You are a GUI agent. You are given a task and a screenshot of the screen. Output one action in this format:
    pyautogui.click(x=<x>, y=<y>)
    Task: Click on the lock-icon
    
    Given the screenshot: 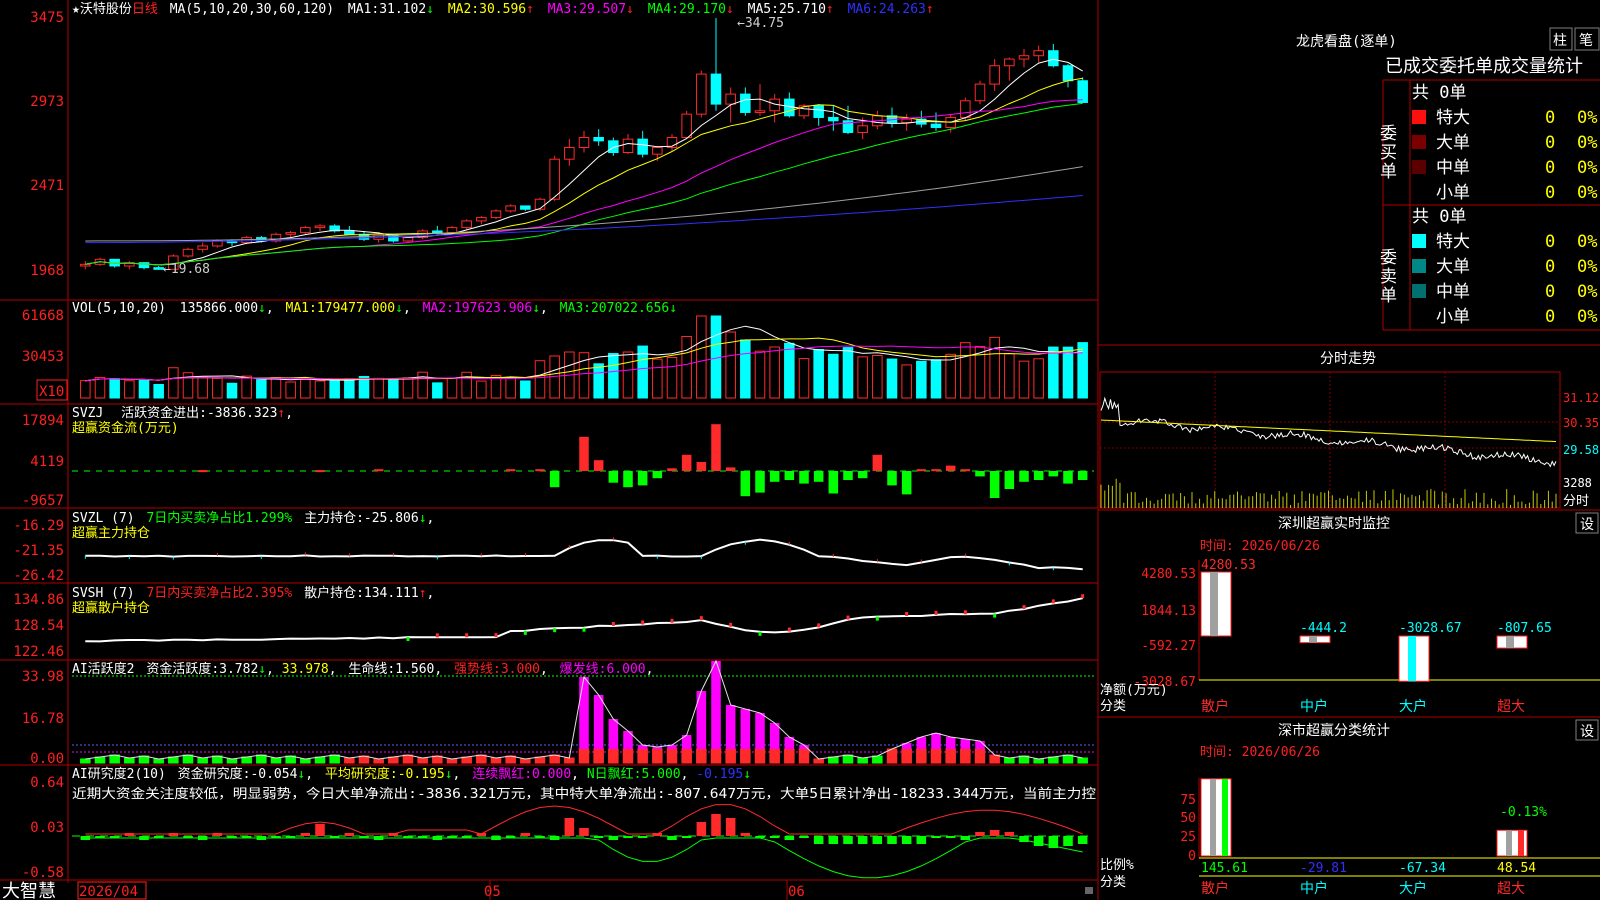 What is the action you would take?
    pyautogui.click(x=1089, y=890)
    